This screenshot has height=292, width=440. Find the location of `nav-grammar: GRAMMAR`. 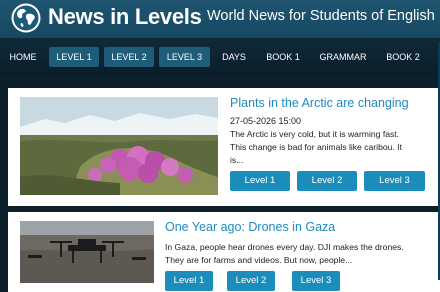

nav-grammar: GRAMMAR is located at coordinates (343, 57).